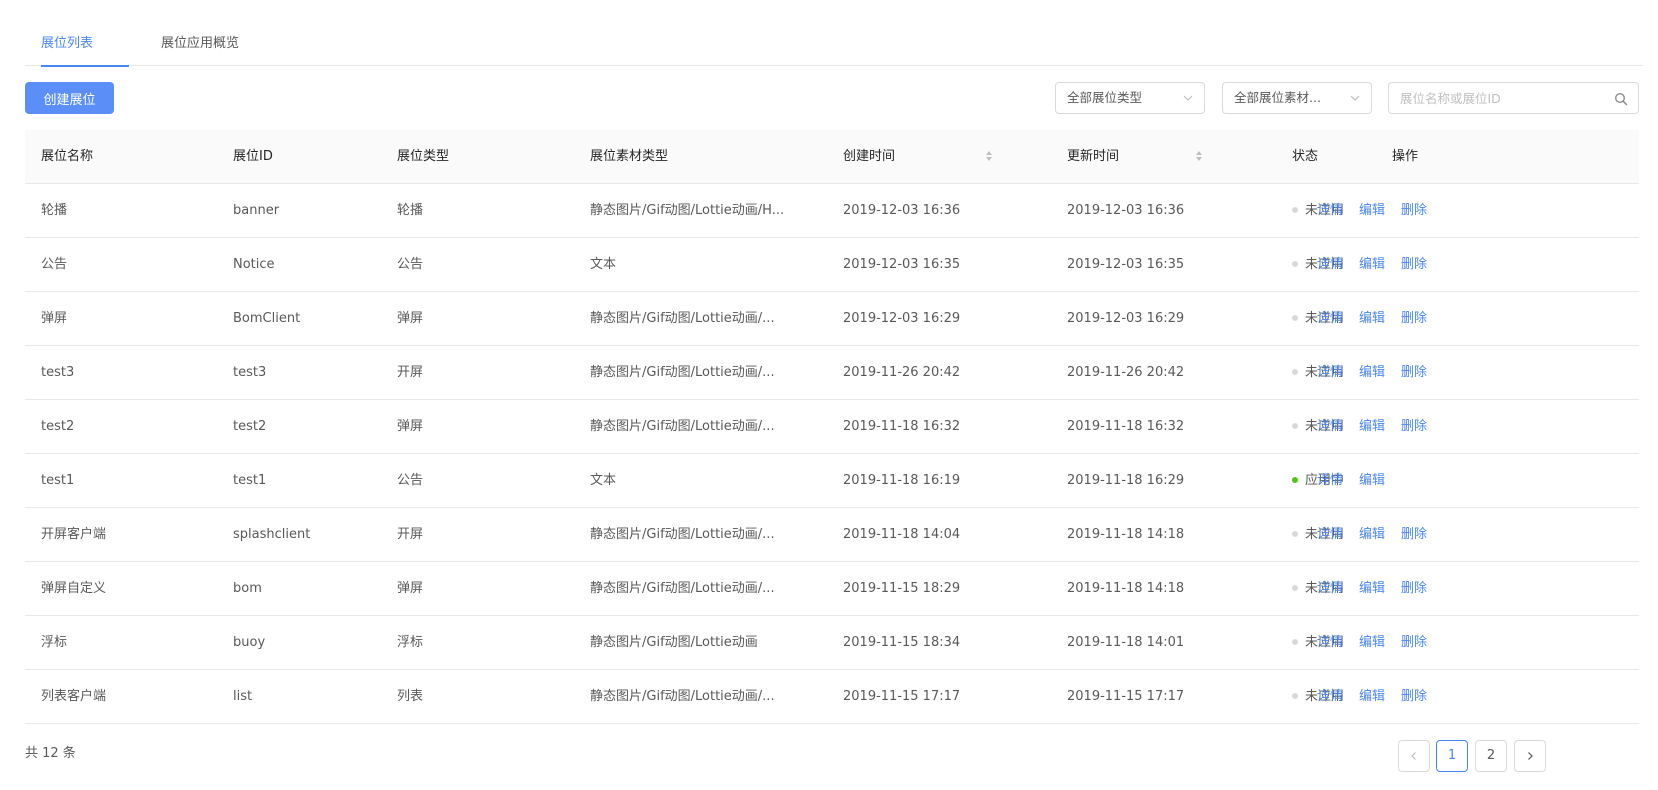 This screenshot has height=790, width=1658. What do you see at coordinates (58, 372) in the screenshot?
I see `cell-name: test3` at bounding box center [58, 372].